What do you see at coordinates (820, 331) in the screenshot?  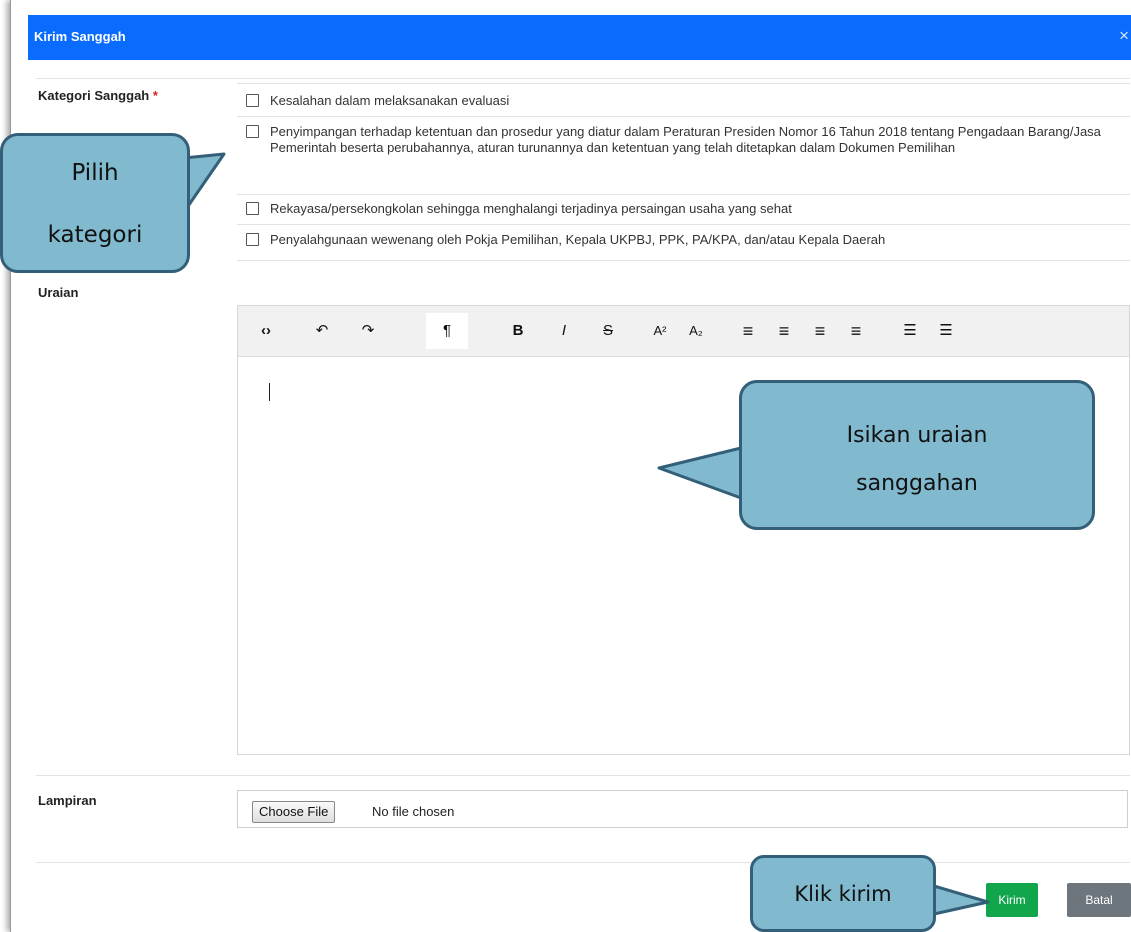 I see `align-right-icon: ≡` at bounding box center [820, 331].